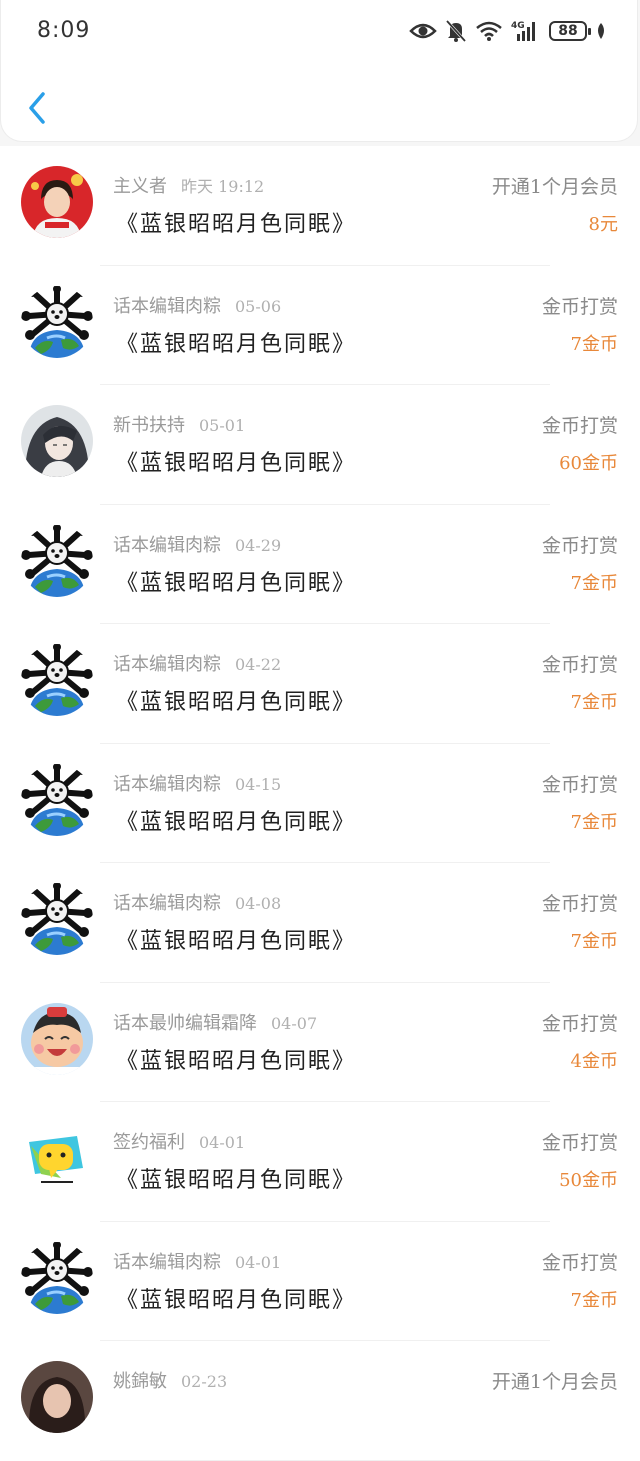 Image resolution: width=640 pixels, height=1461 pixels. What do you see at coordinates (603, 224) in the screenshot?
I see `reward-amount: 8元` at bounding box center [603, 224].